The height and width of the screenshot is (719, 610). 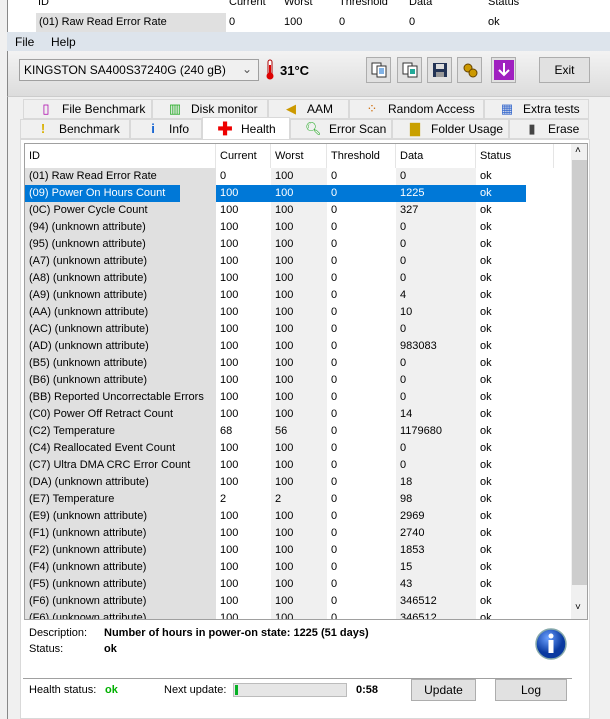 I want to click on table-row: (C2) Temperature 68 56 0 1179680 ok, so click(x=298, y=431).